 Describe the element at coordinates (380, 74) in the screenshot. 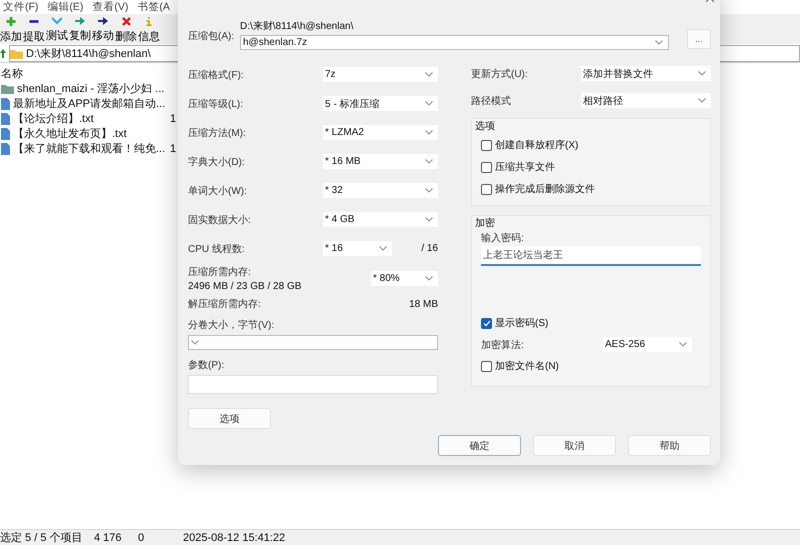

I see `dropdown: 7z` at that location.